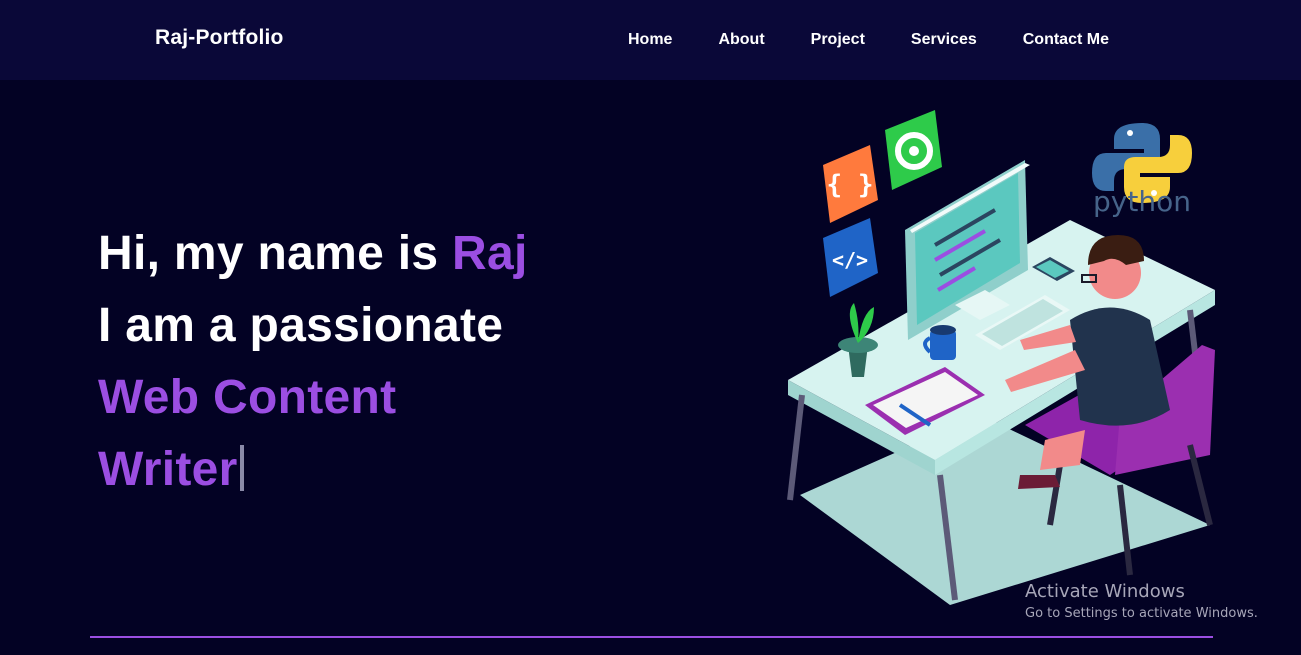  Describe the element at coordinates (651, 637) in the screenshot. I see `section-divider` at that location.